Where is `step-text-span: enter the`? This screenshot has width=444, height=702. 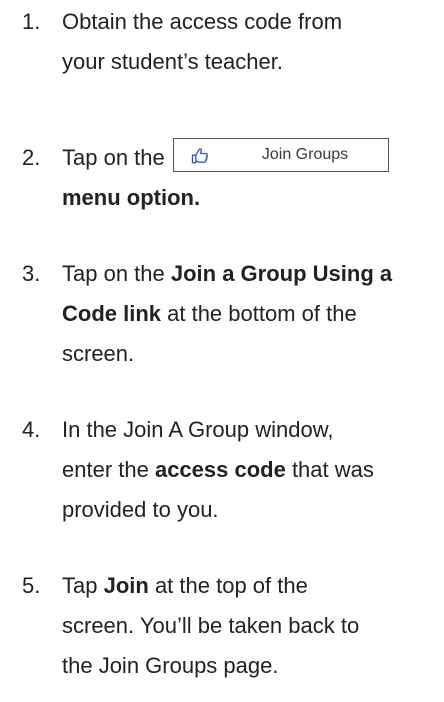 step-text-span: enter the is located at coordinates (108, 469).